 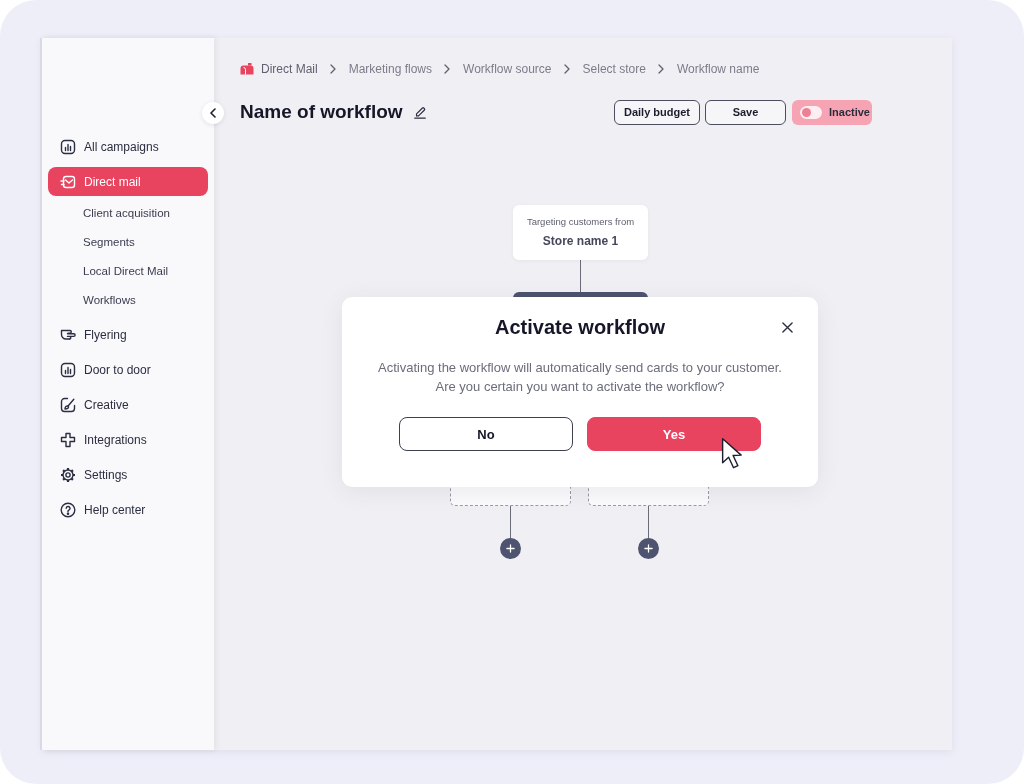 I want to click on trigger-caption: Targeting customers from, so click(x=580, y=222).